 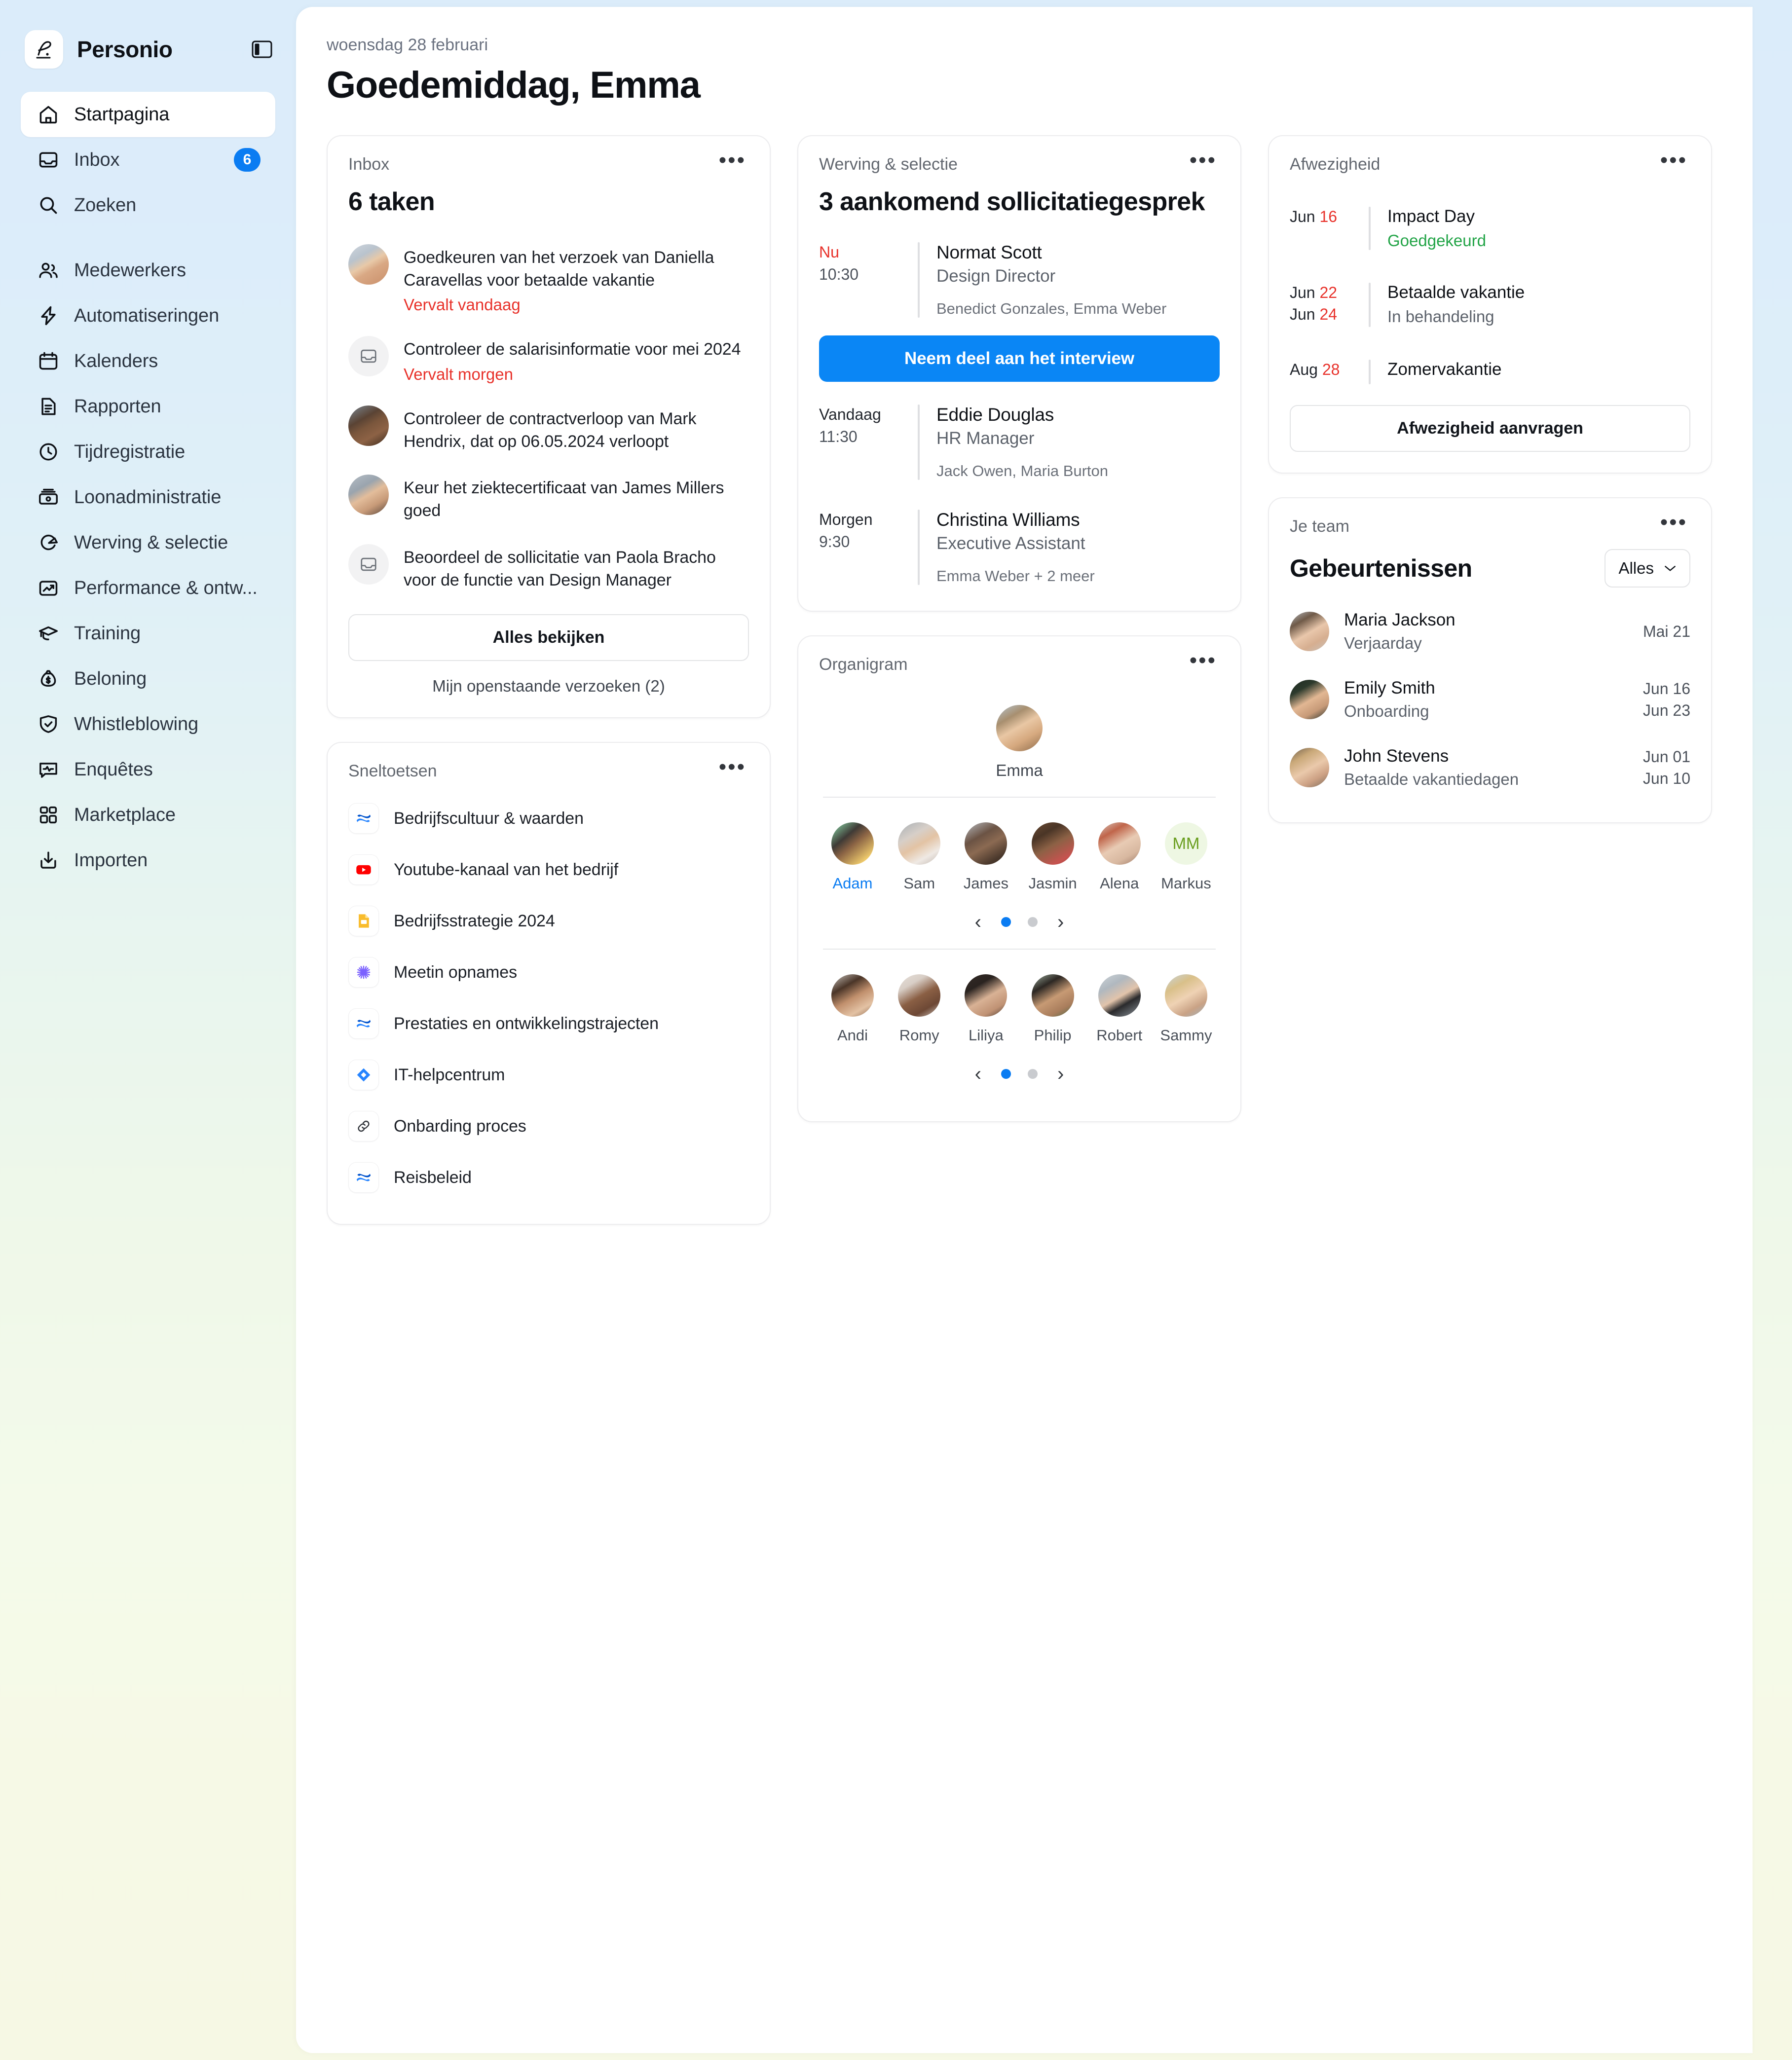 What do you see at coordinates (549, 1126) in the screenshot?
I see `shortcut-item: Onbarding proces` at bounding box center [549, 1126].